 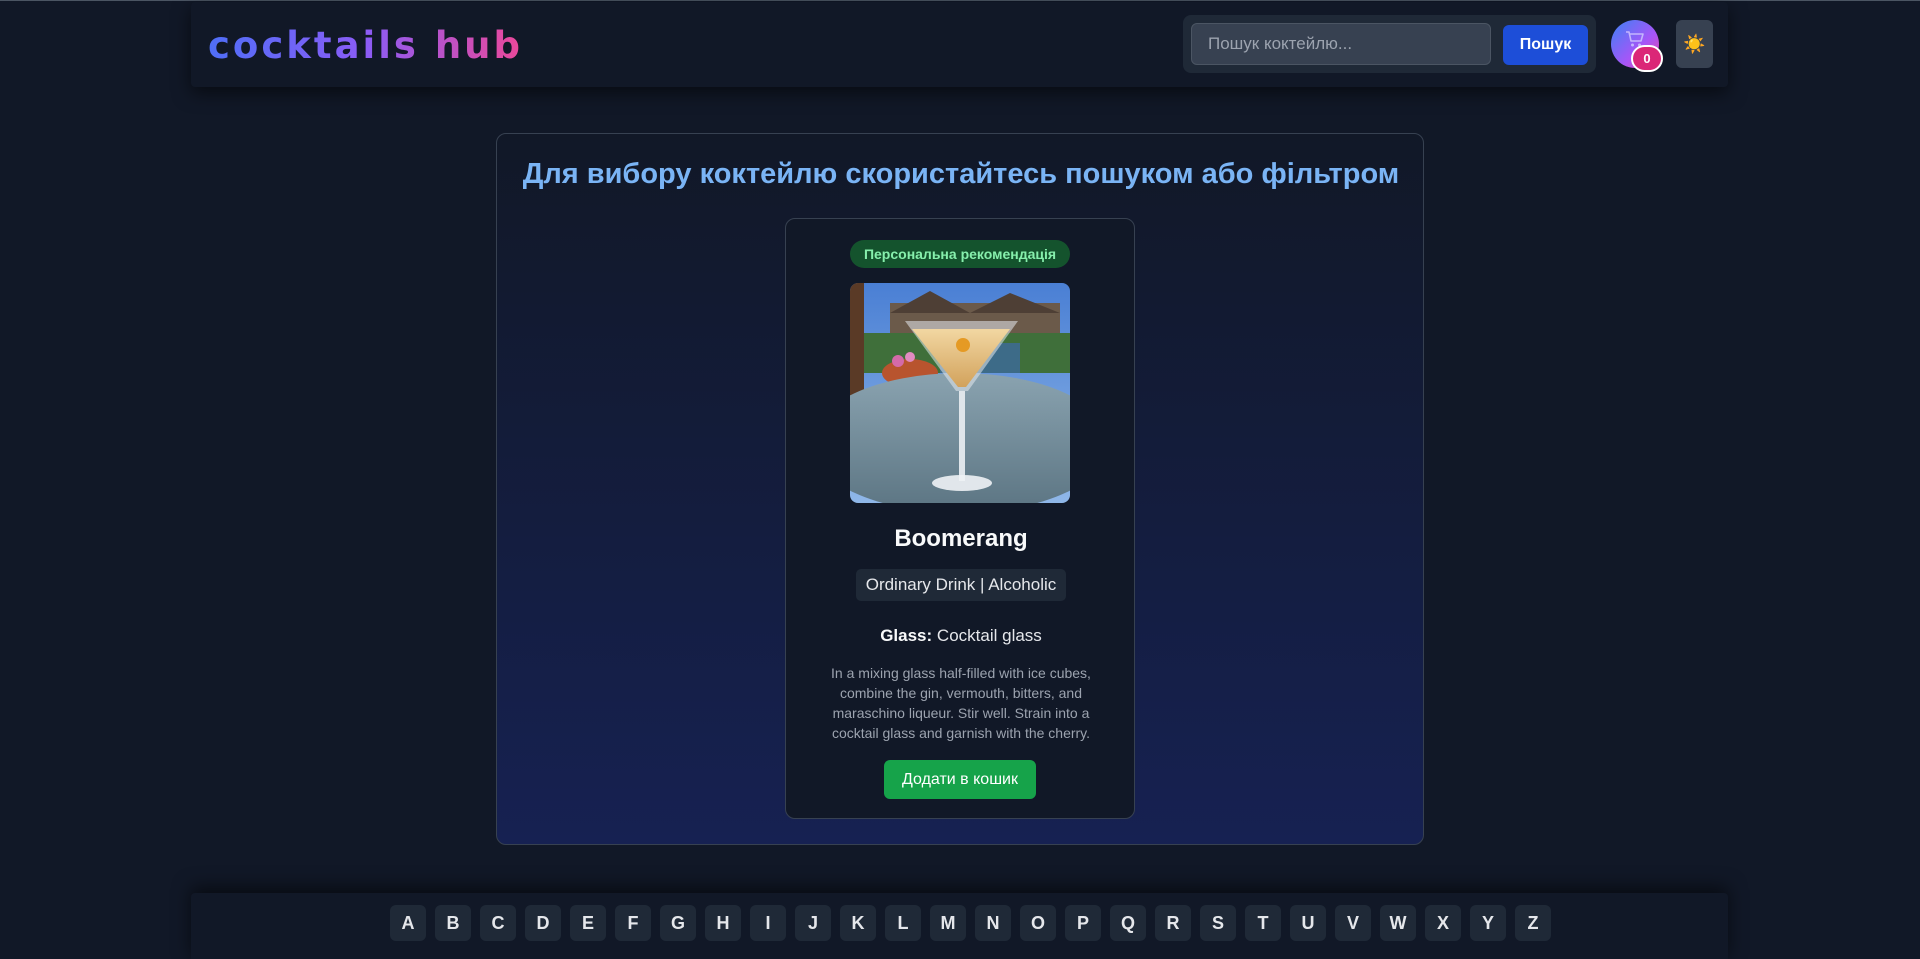 I want to click on search-bar: Пошук, so click(x=1389, y=44).